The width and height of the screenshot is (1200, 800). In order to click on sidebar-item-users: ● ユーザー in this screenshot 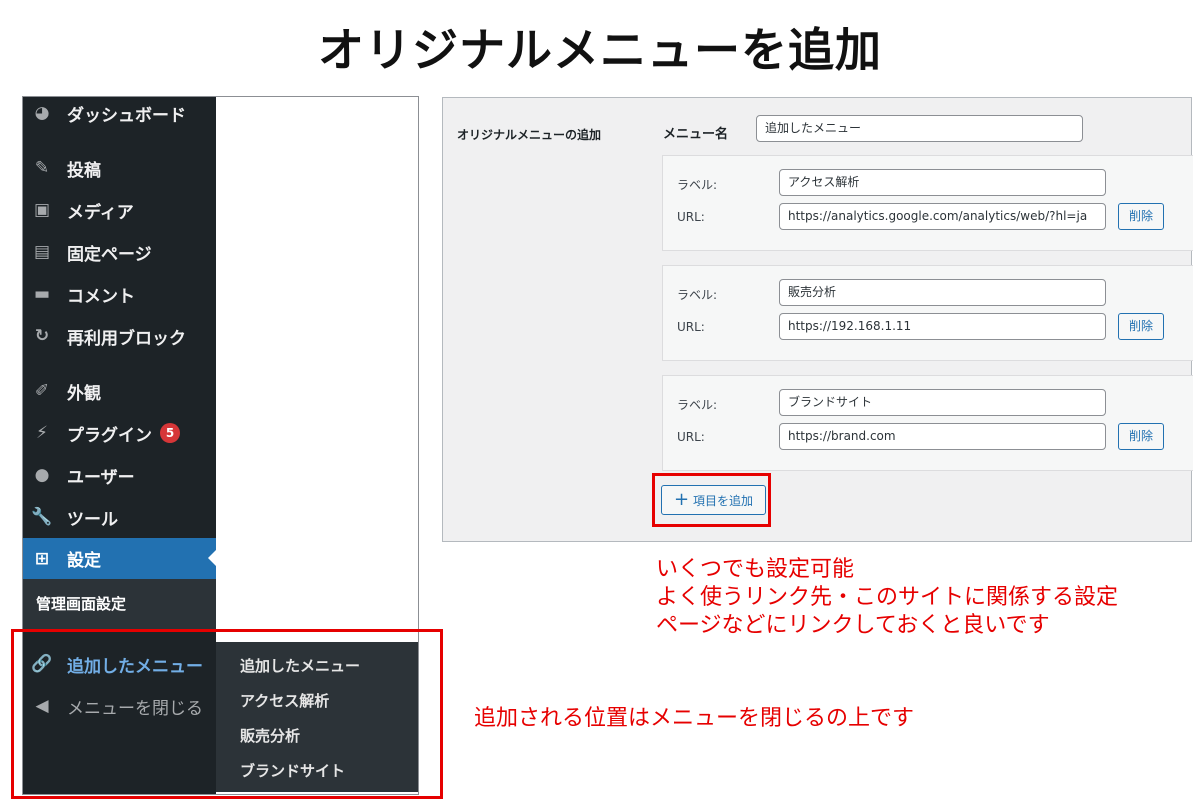, I will do `click(119, 475)`.